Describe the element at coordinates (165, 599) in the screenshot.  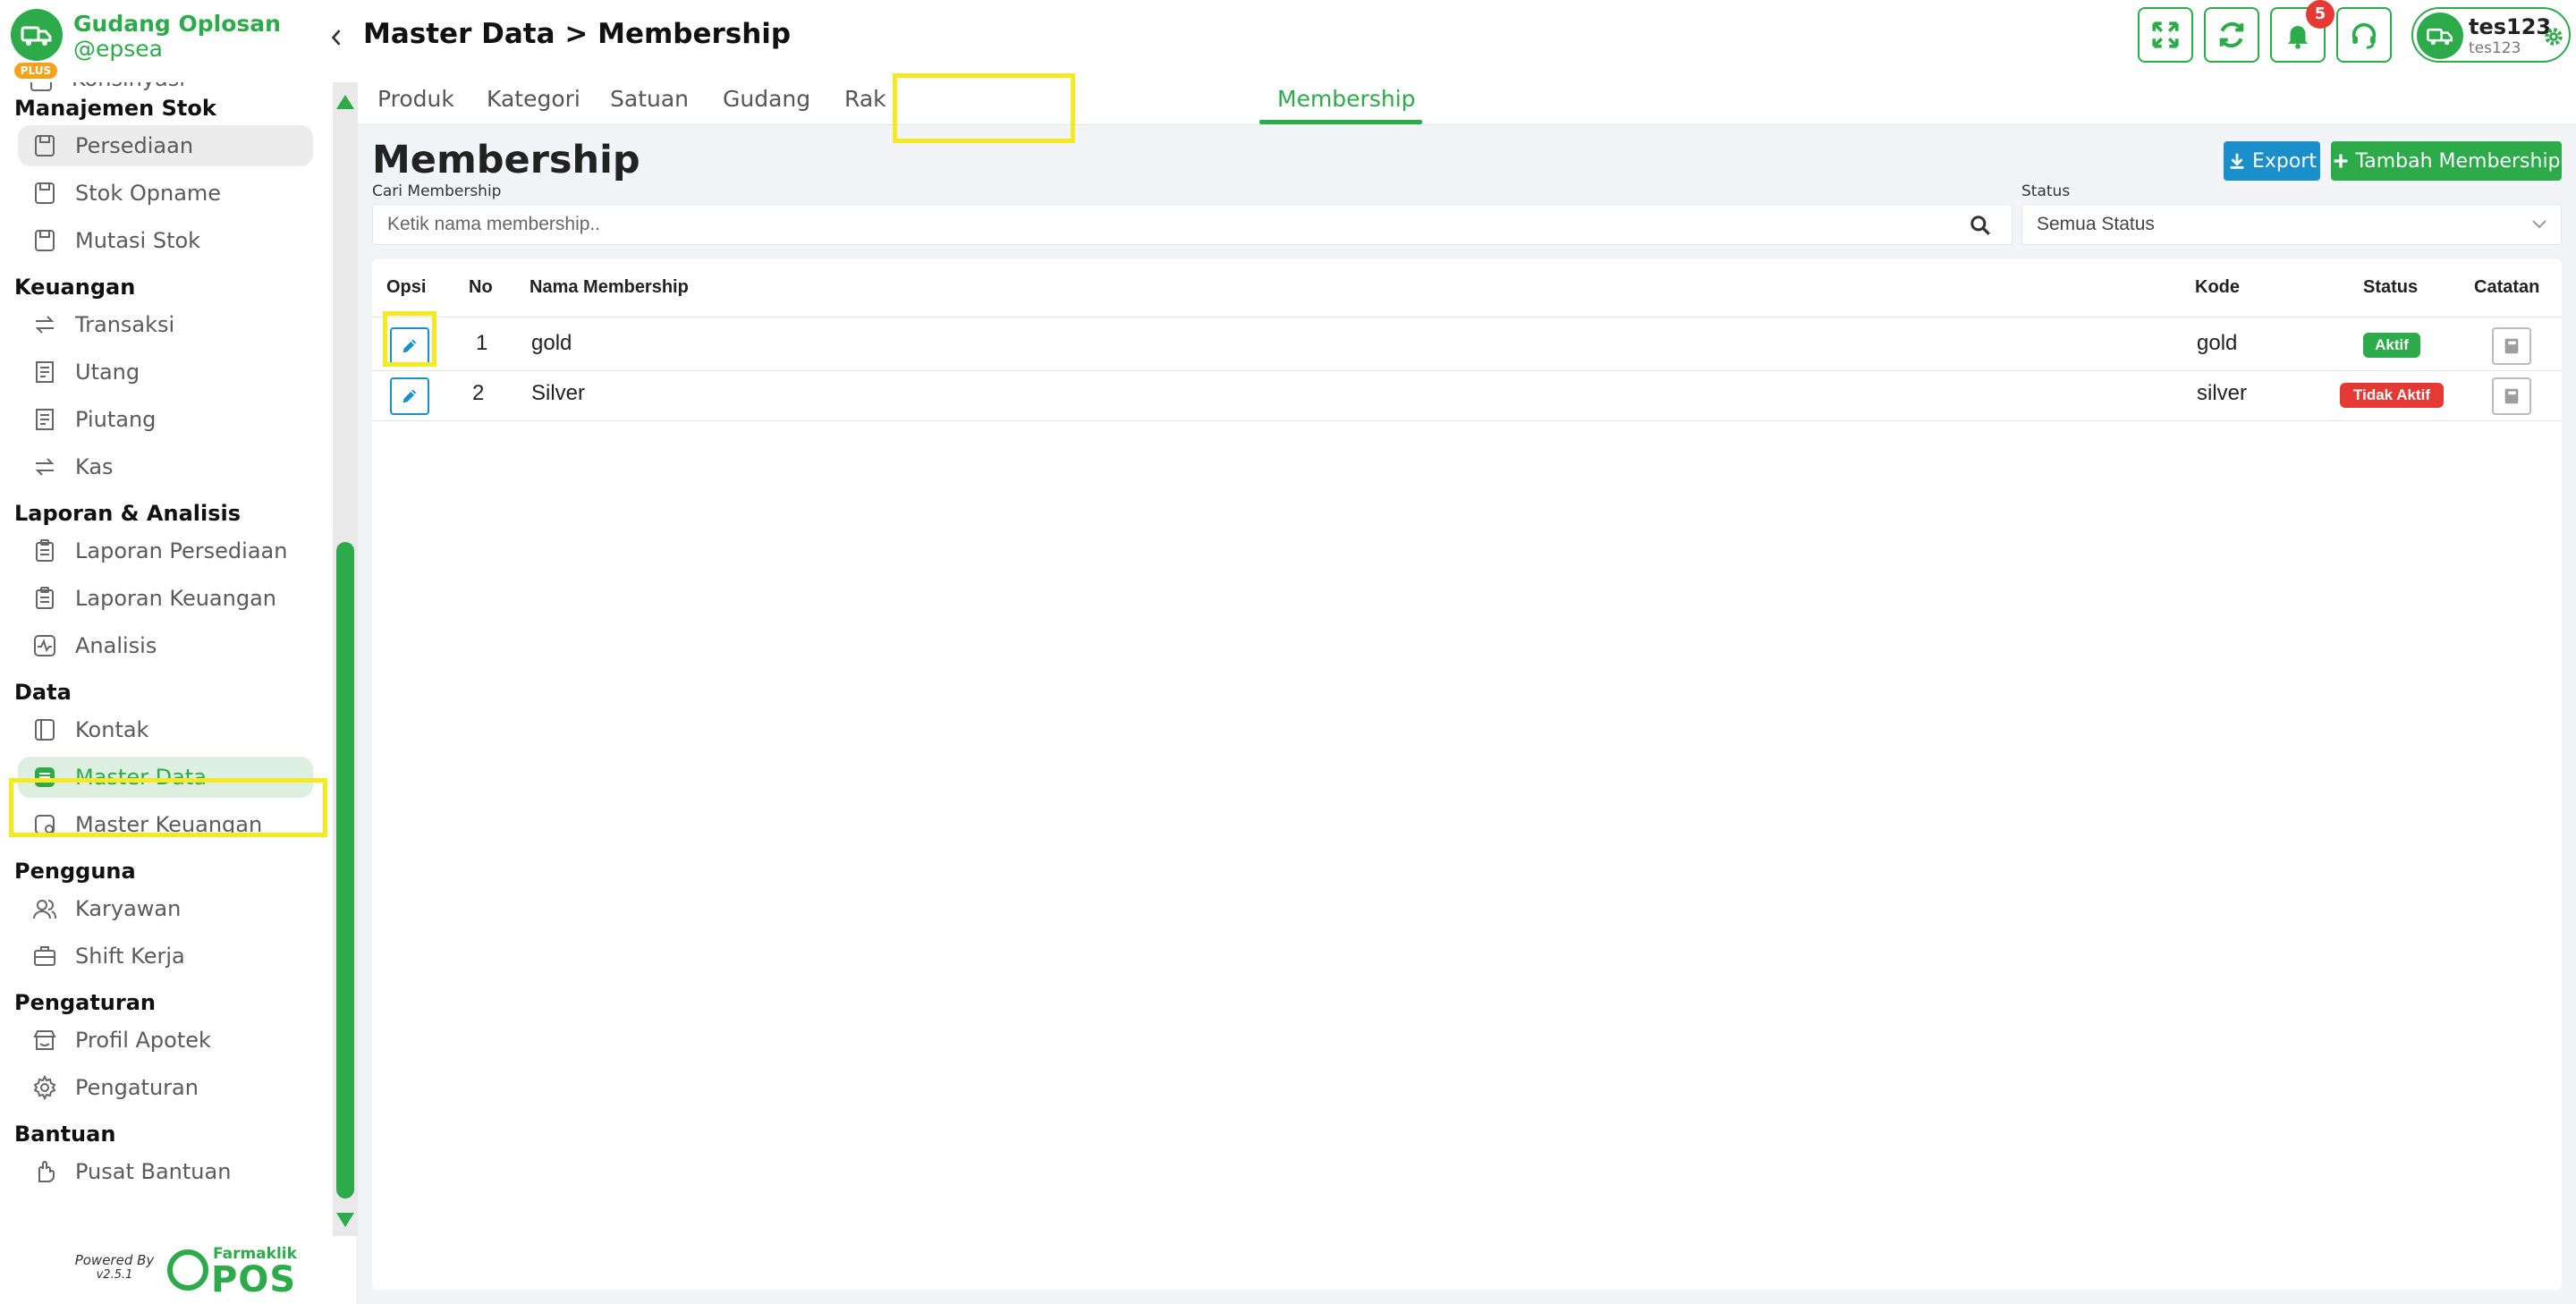
I see `sidebar-item-laporan-keuangan: Laporan Keuangan` at that location.